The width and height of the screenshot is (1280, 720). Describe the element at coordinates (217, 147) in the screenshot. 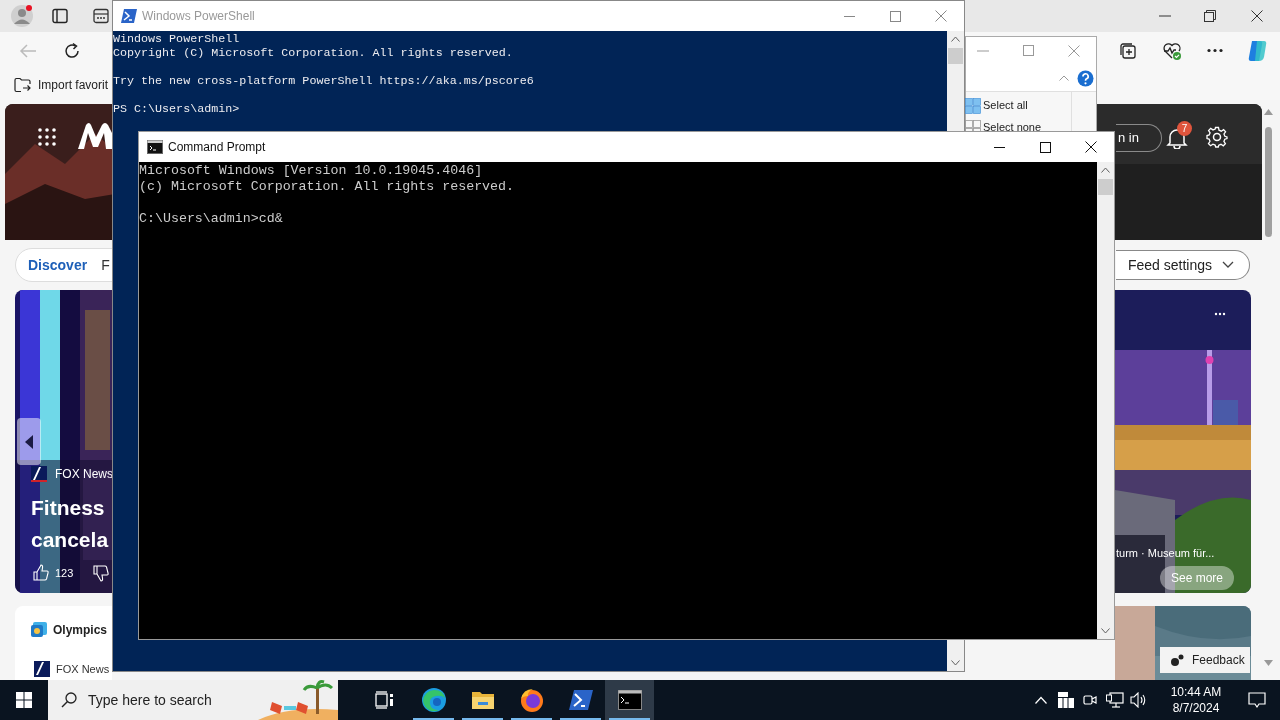

I see `window-title: Command Prompt` at that location.